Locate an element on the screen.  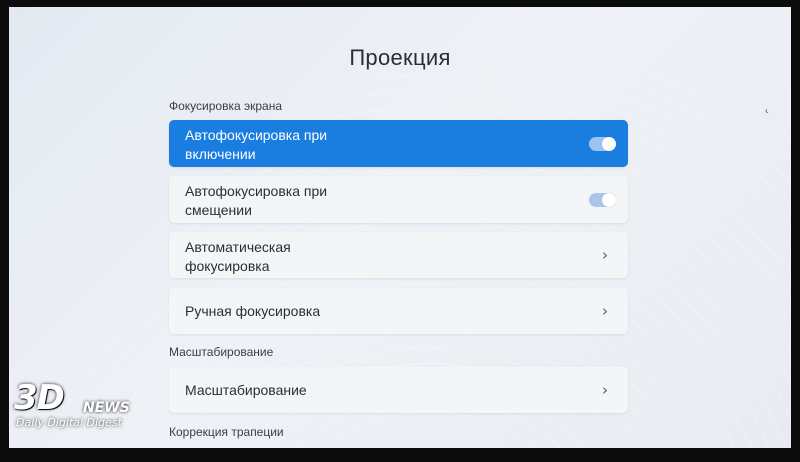
row-label: Автоматическая фокусировка is located at coordinates (238, 256).